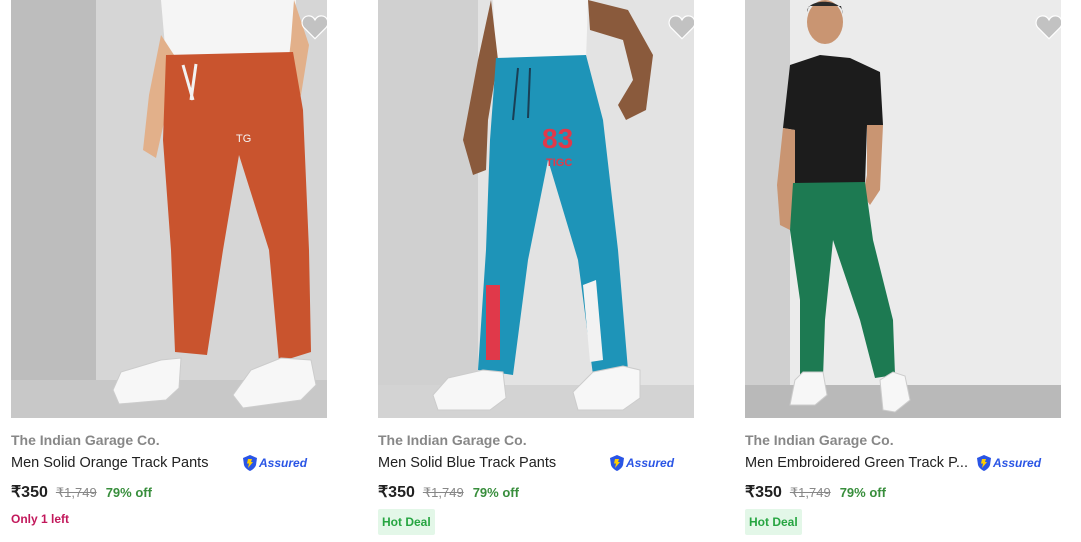  I want to click on product-title: Men Solid Blue Track Pants, so click(493, 463).